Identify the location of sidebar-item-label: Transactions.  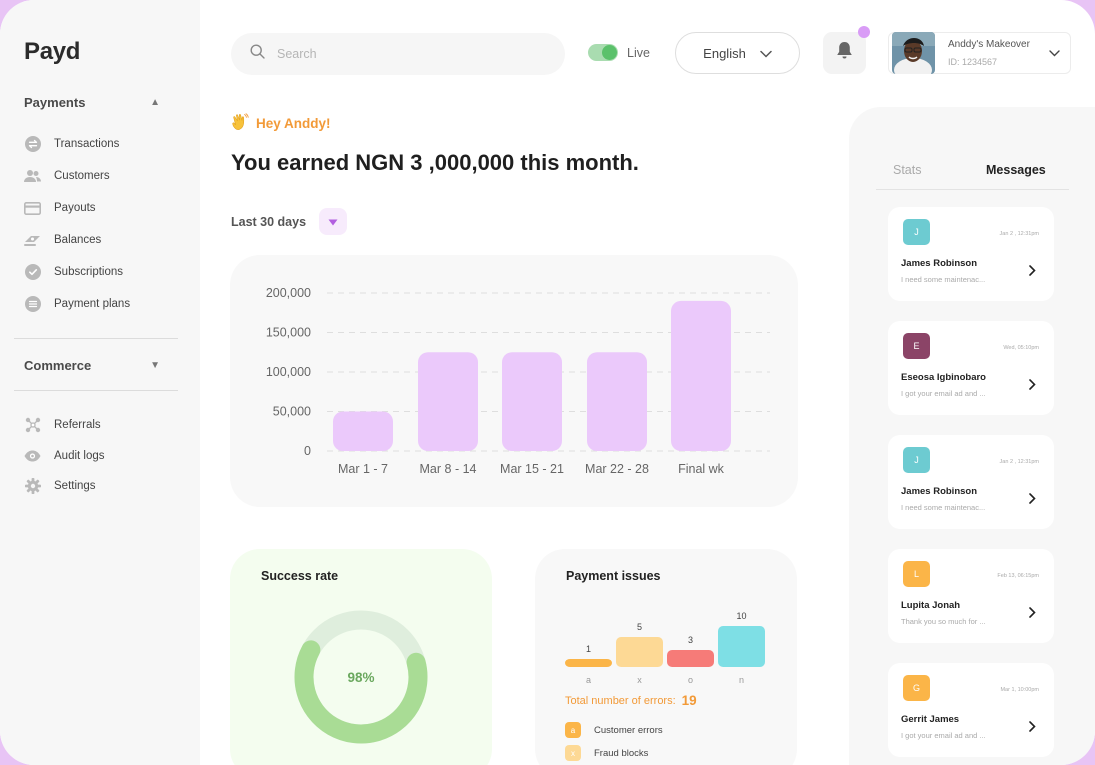
(87, 144).